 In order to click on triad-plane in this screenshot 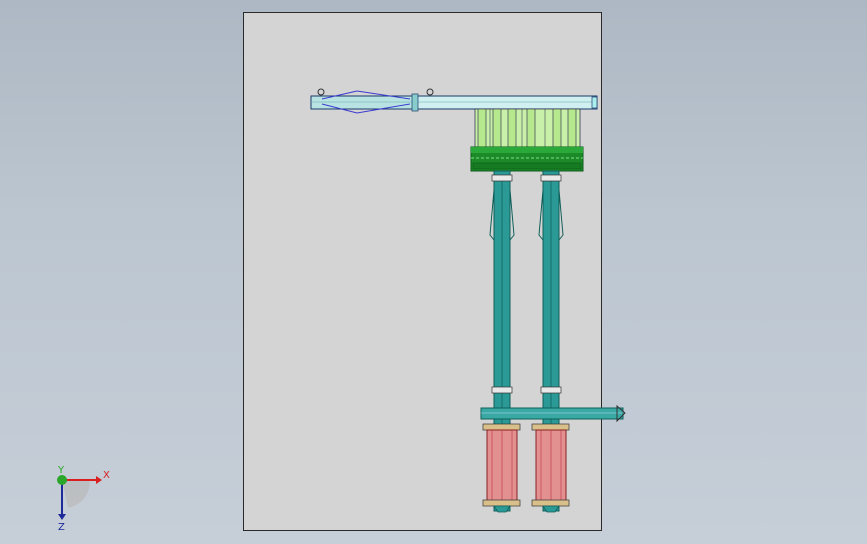, I will do `click(76, 494)`.